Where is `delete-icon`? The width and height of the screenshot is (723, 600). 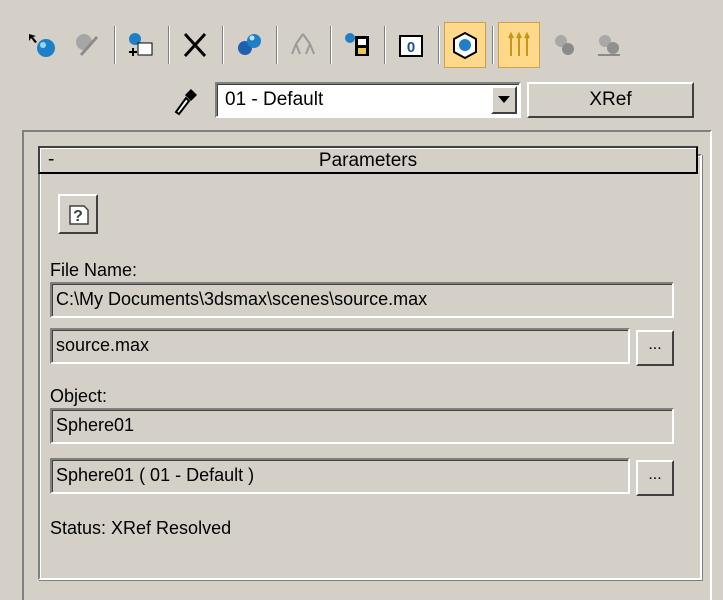 delete-icon is located at coordinates (195, 45).